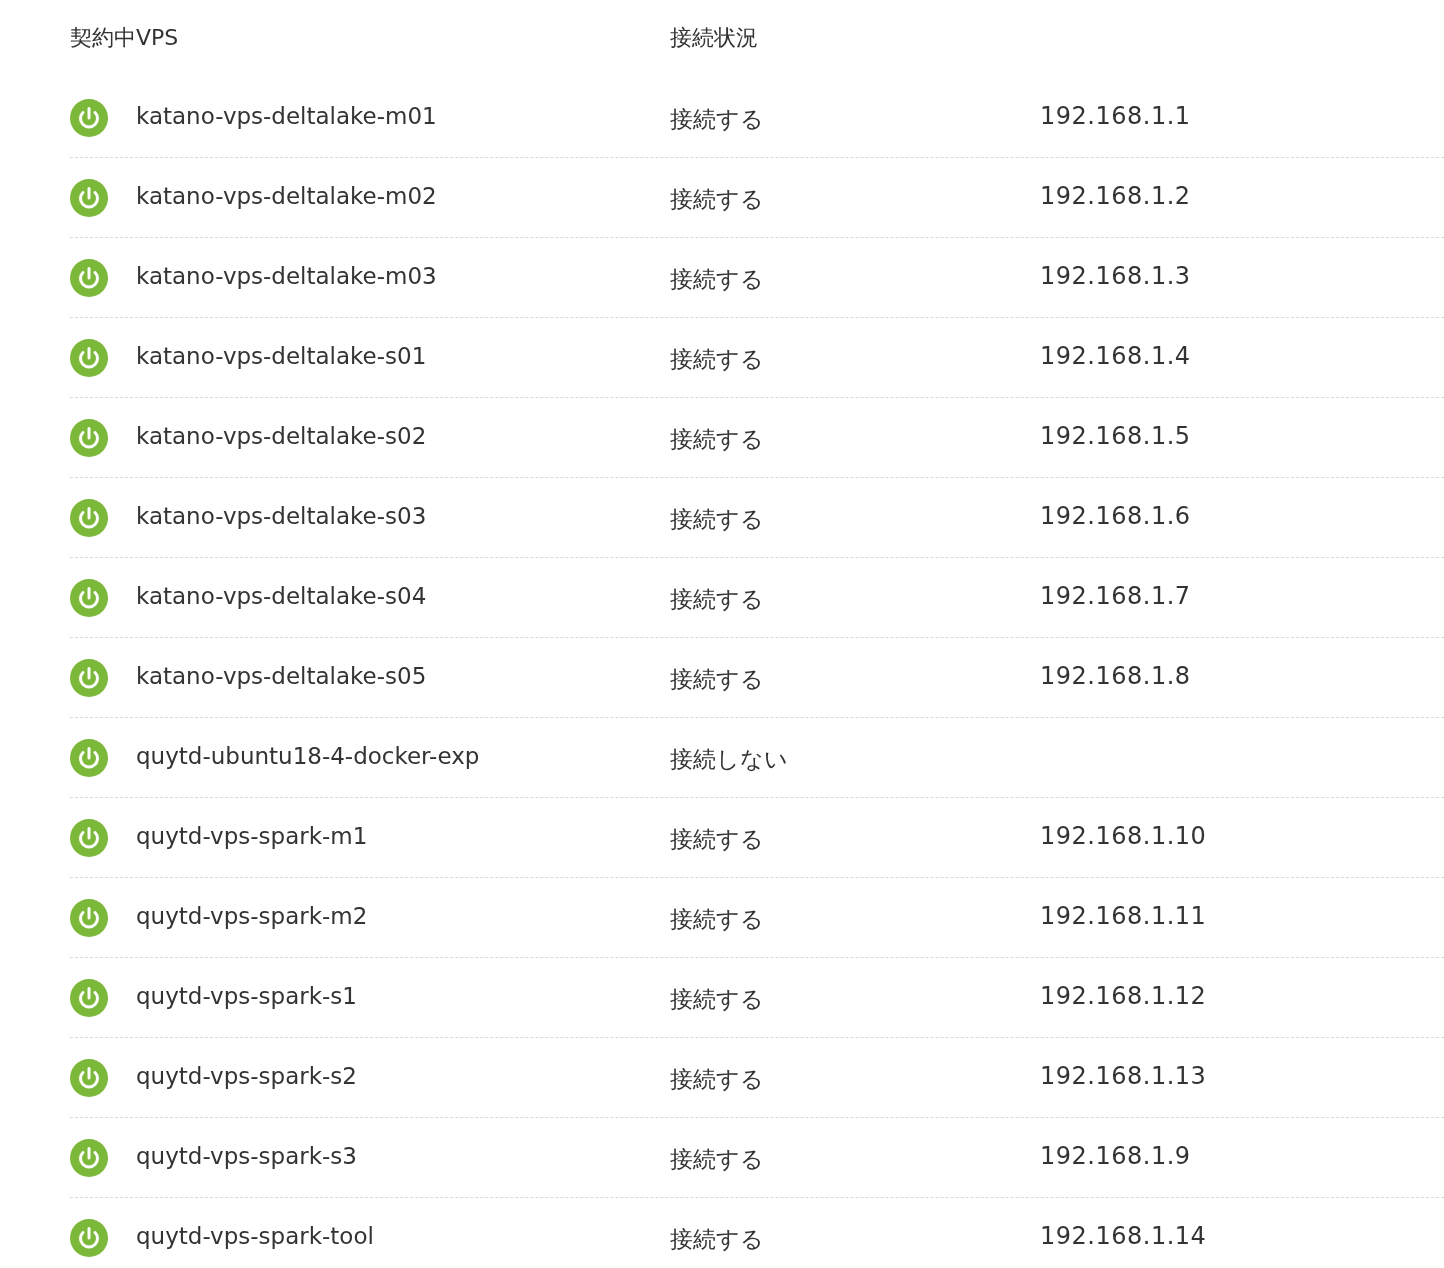 Image resolution: width=1444 pixels, height=1268 pixels. What do you see at coordinates (286, 195) in the screenshot?
I see `server-name: katano-vps-deltalake-m02` at bounding box center [286, 195].